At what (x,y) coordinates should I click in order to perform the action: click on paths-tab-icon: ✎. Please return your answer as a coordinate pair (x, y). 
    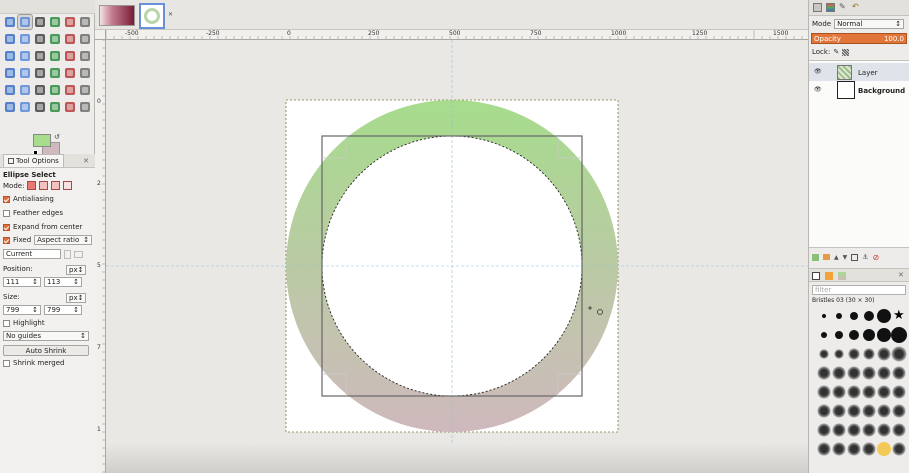
    Looking at the image, I should click on (842, 6).